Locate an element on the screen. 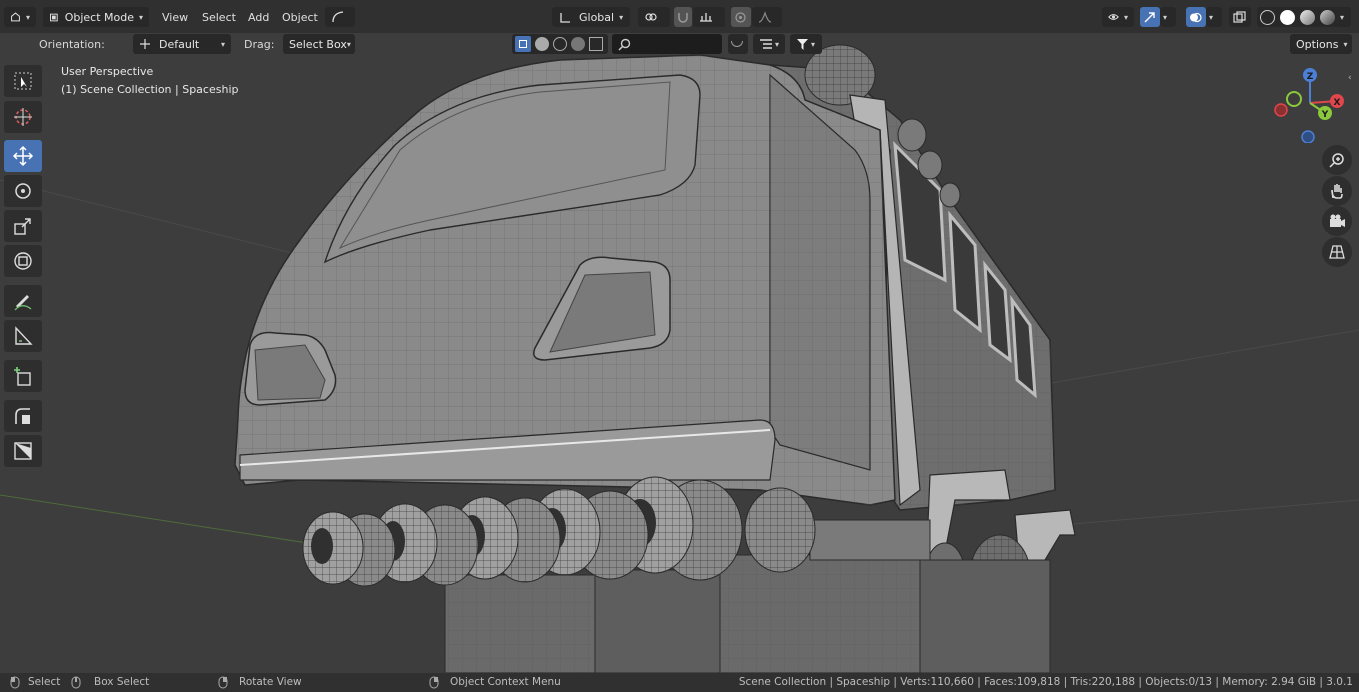  falloff-button is located at coordinates (767, 17).